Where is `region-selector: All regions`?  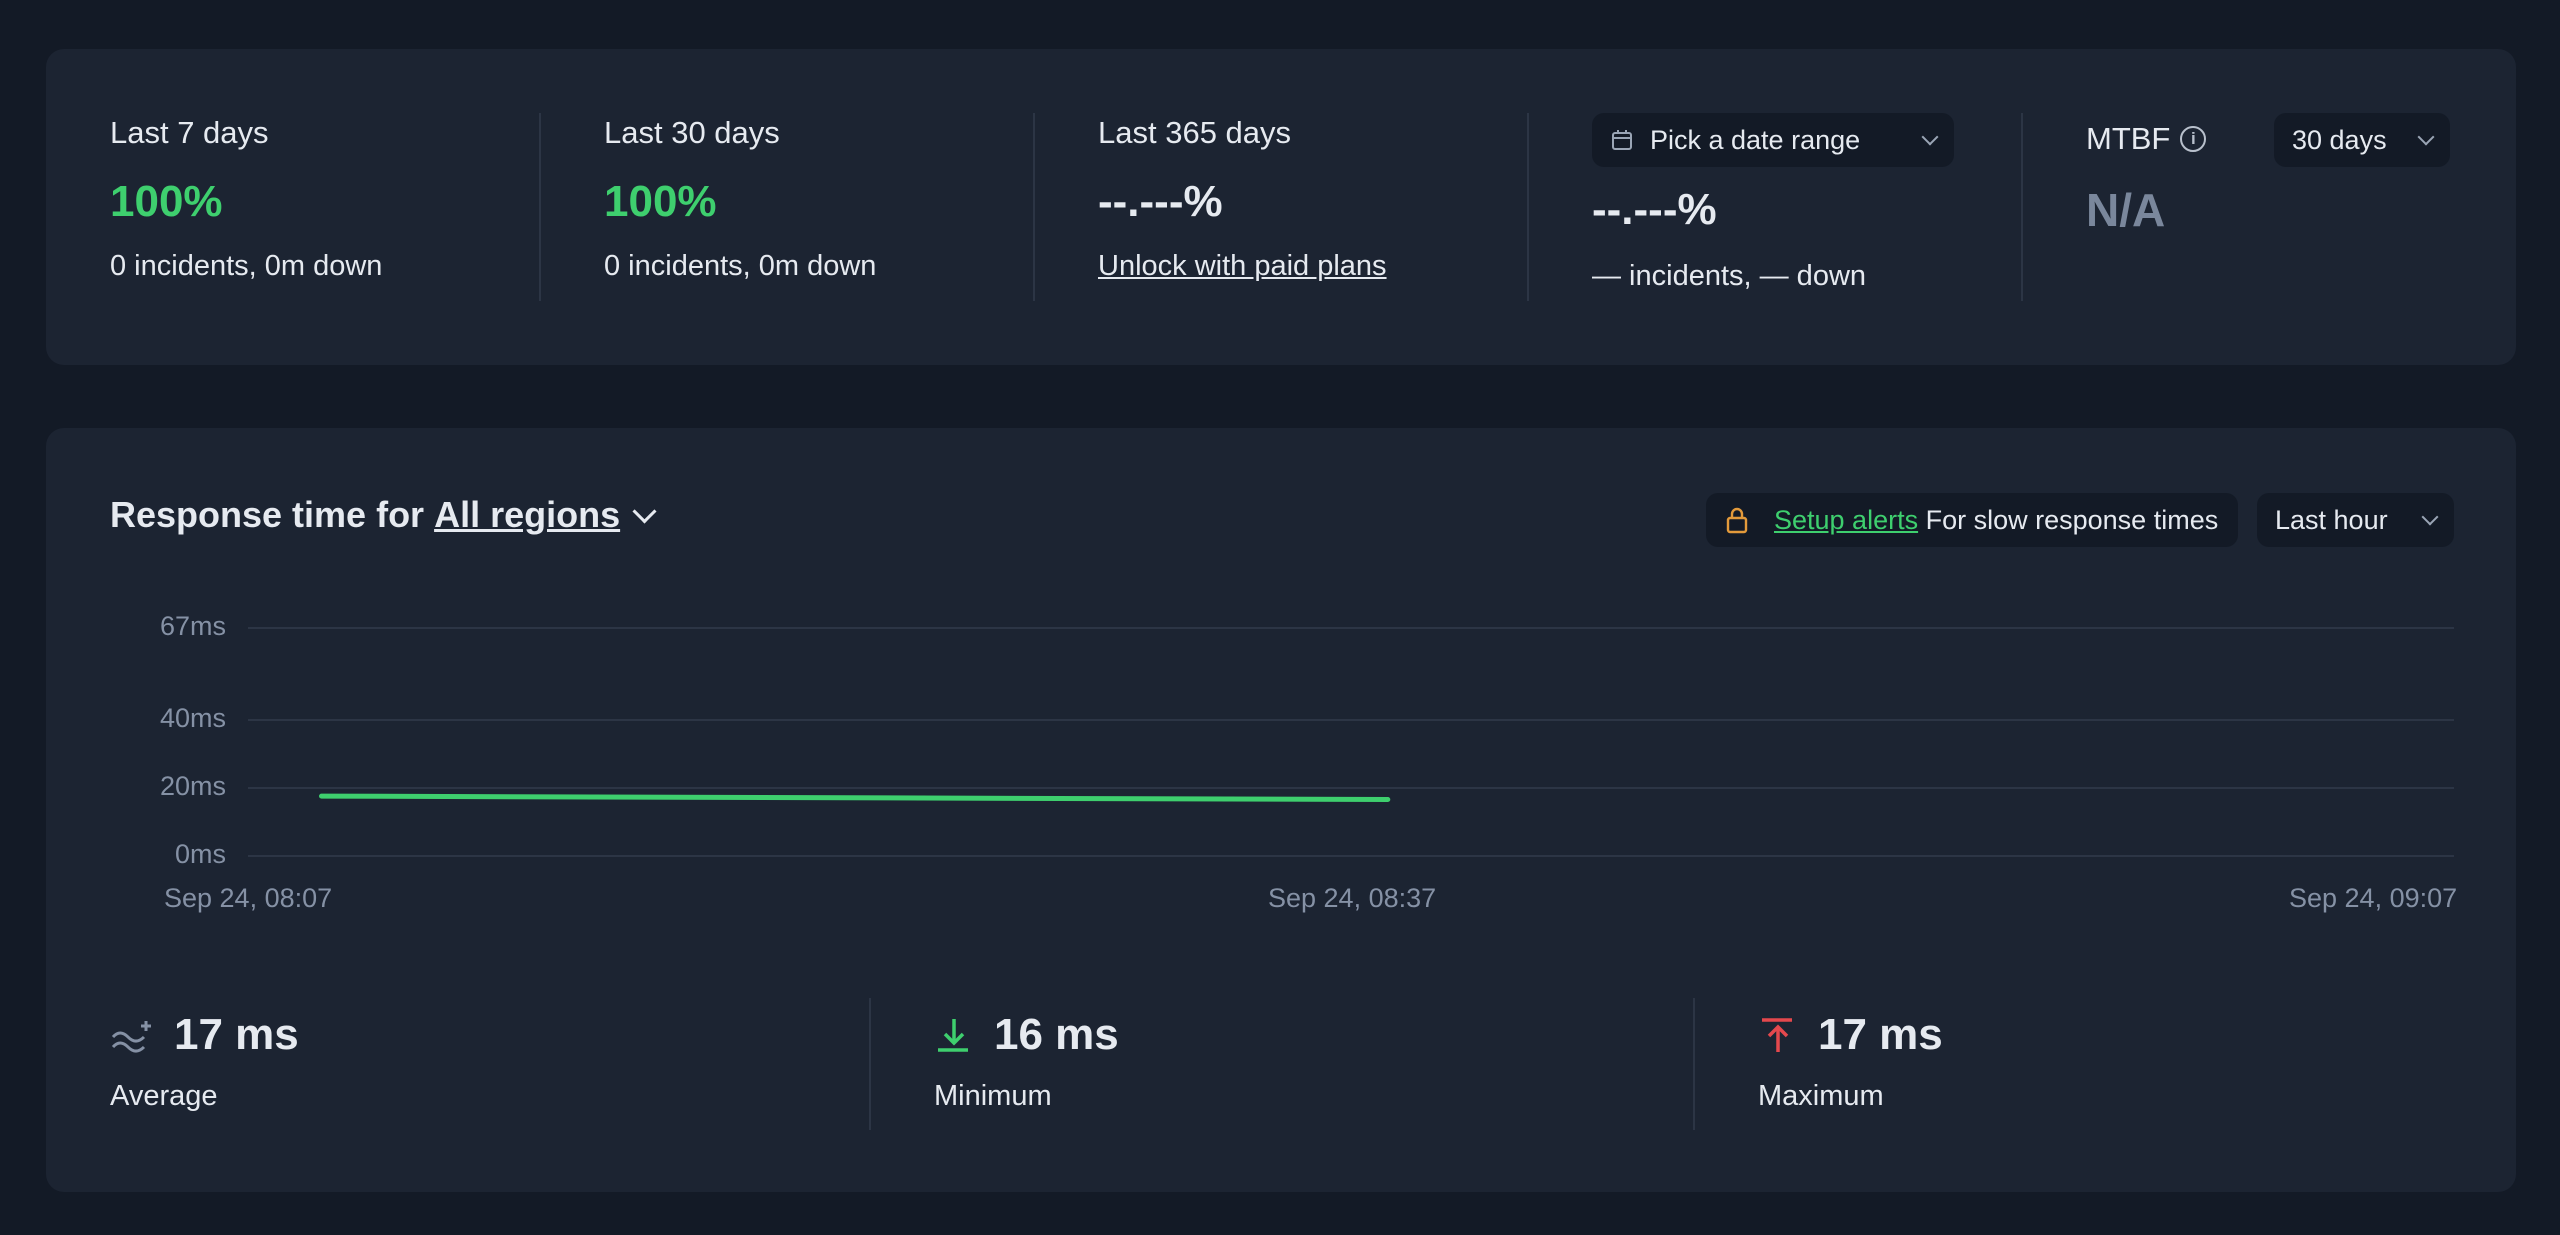 region-selector: All regions is located at coordinates (527, 515).